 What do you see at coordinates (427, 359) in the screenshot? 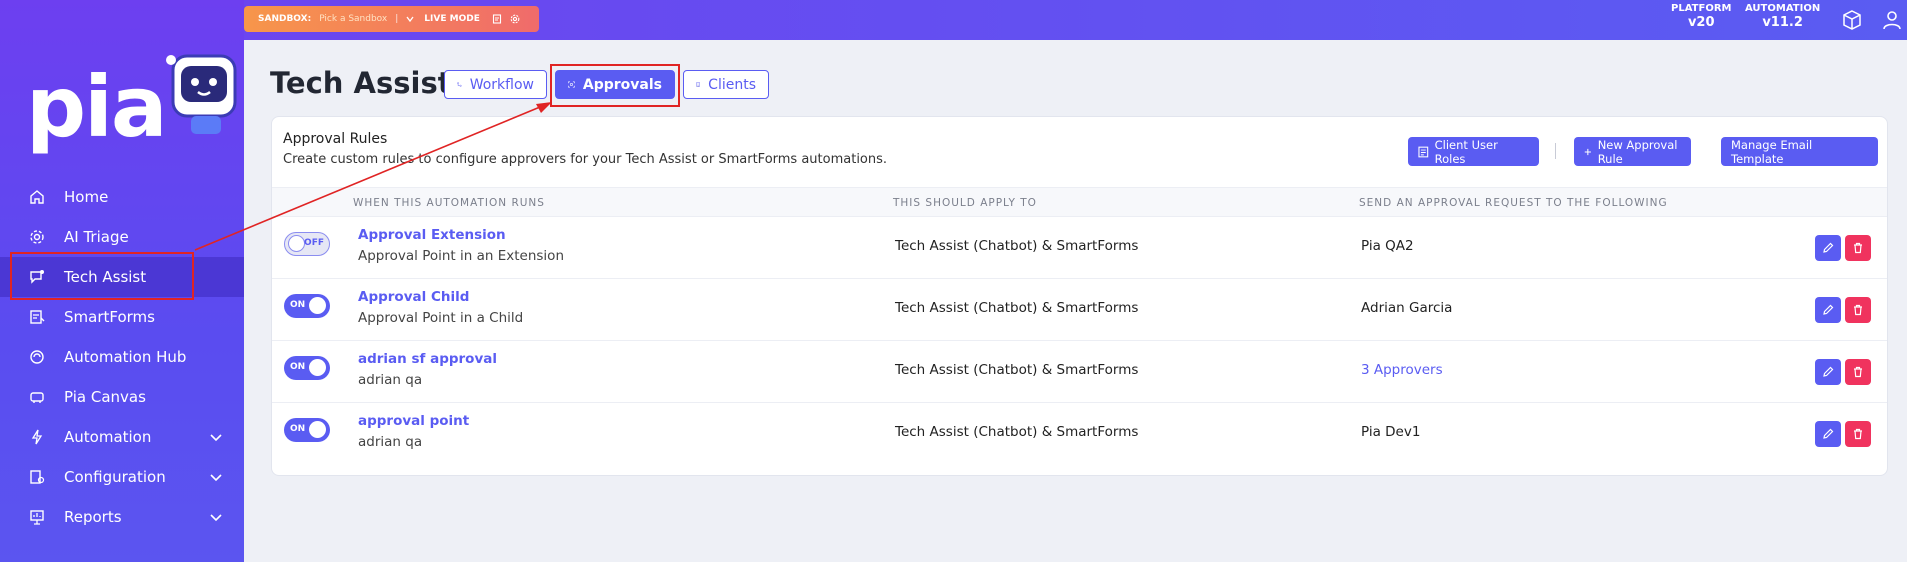
I see `rule-name-link: adrian sf approval` at bounding box center [427, 359].